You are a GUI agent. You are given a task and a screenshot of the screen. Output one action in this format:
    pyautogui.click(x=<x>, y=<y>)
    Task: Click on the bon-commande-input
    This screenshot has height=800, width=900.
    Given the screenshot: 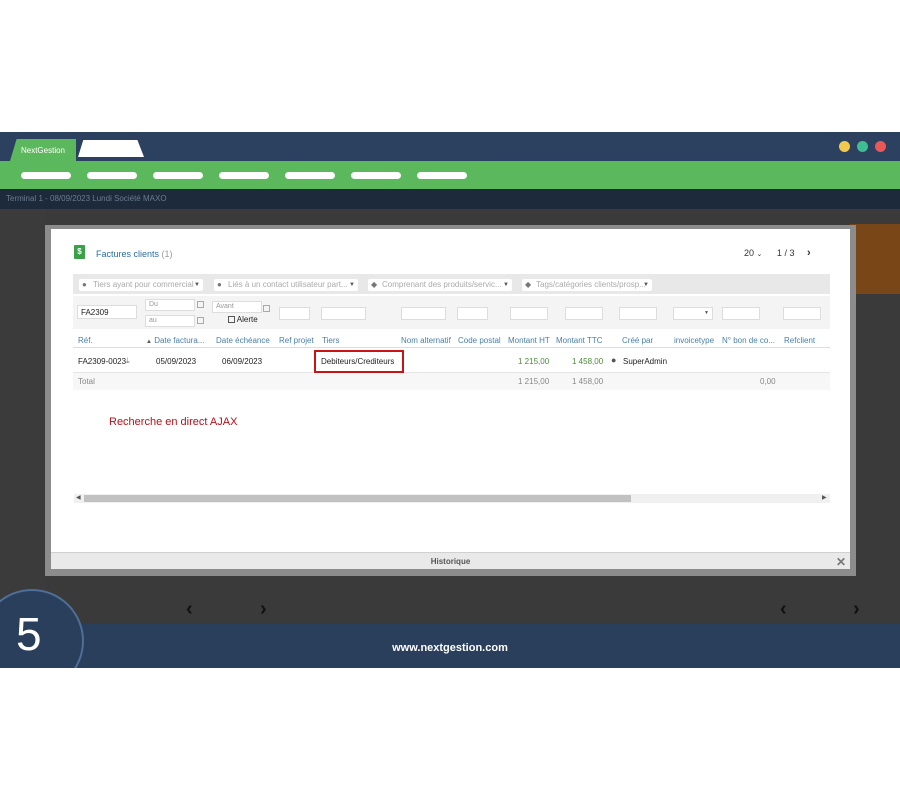 What is the action you would take?
    pyautogui.click(x=741, y=313)
    